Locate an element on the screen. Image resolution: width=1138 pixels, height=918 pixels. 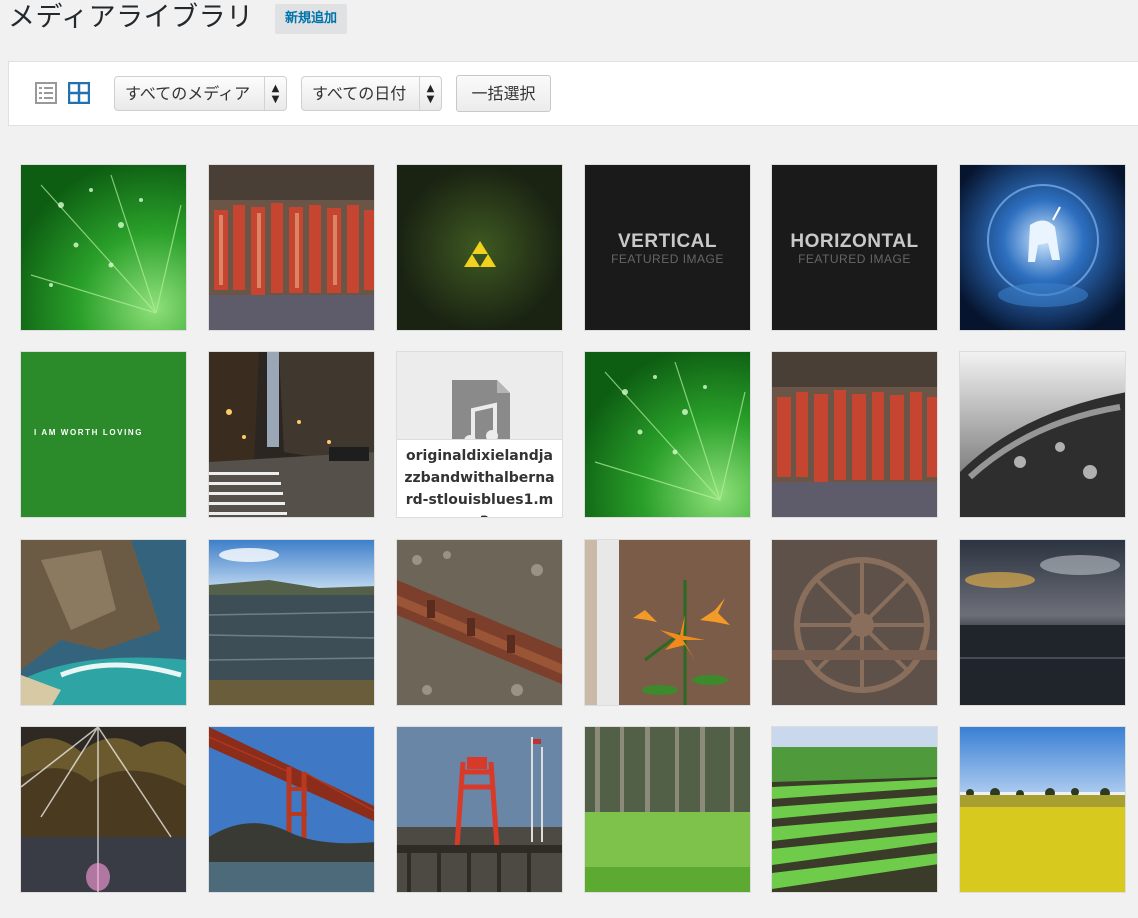
media-item: I AM WORTH LOVING is located at coordinates (103, 434).